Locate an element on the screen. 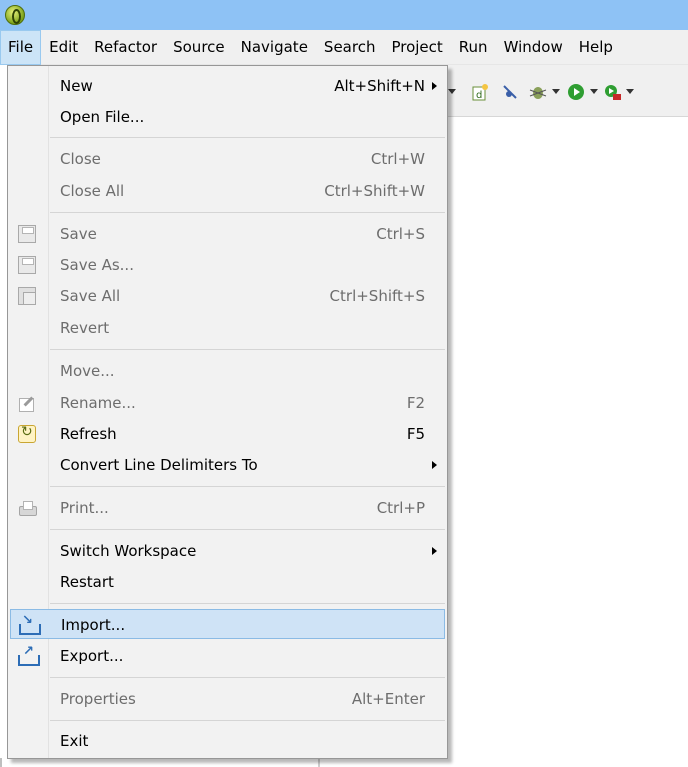 This screenshot has height=767, width=688. menu-item-label: Revert is located at coordinates (85, 328).